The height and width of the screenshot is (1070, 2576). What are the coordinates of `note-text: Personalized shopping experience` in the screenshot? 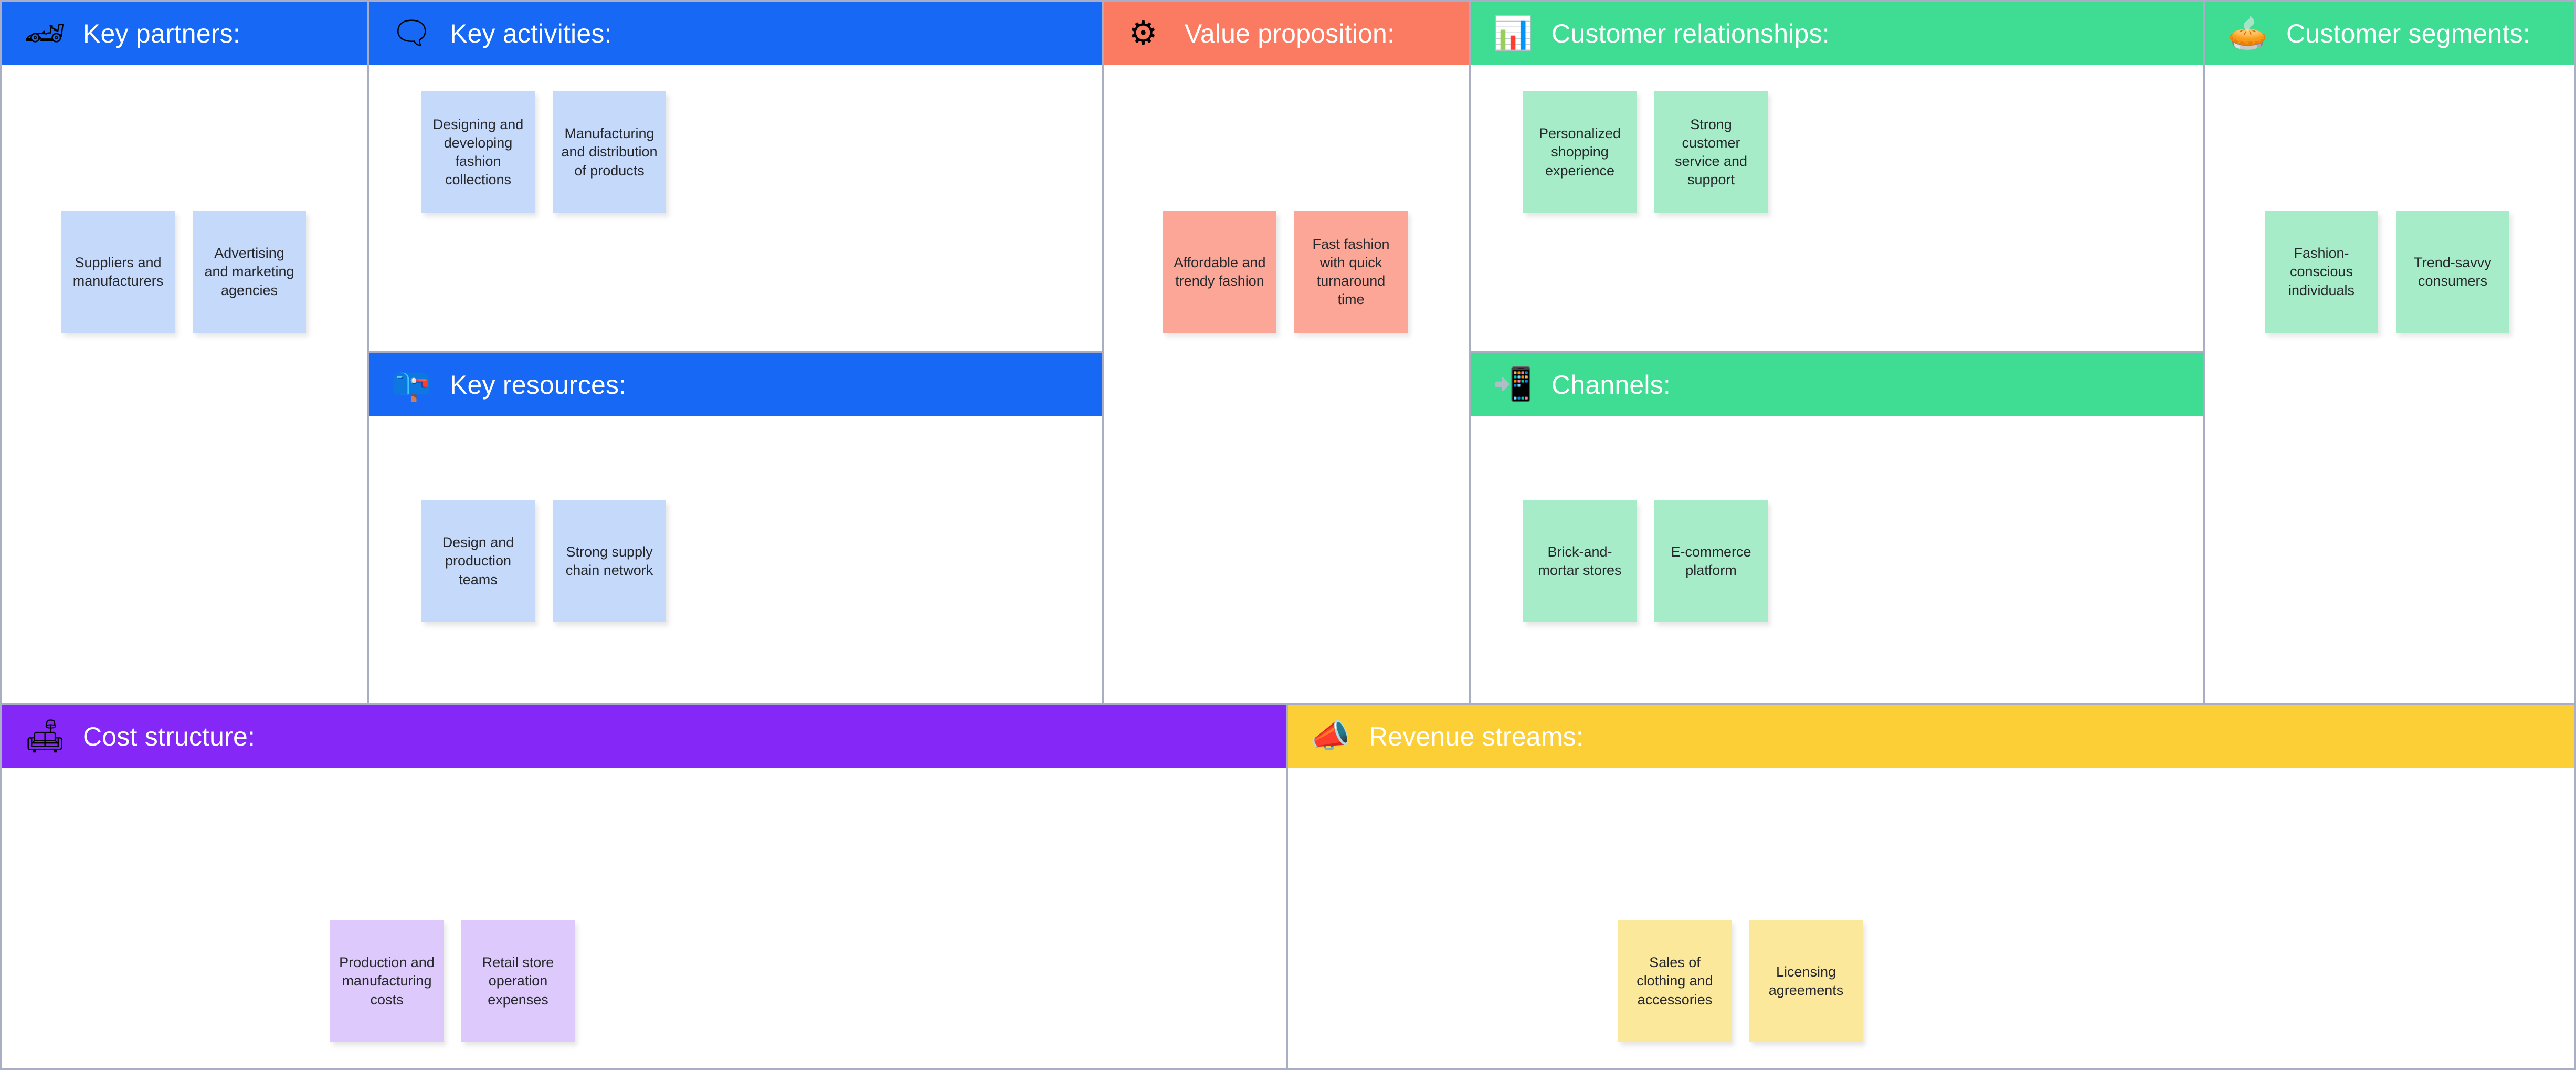 It's located at (1579, 152).